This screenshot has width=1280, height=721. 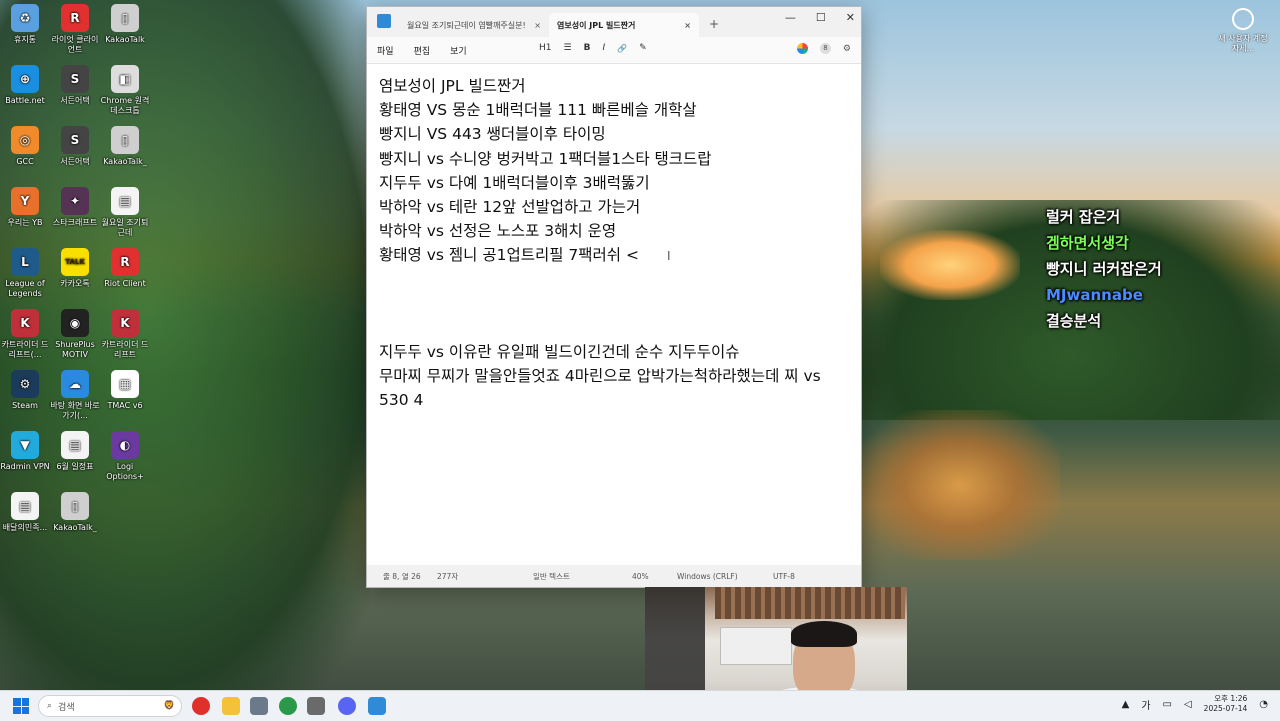 I want to click on desktop-app-icon: ✦, so click(x=75, y=201).